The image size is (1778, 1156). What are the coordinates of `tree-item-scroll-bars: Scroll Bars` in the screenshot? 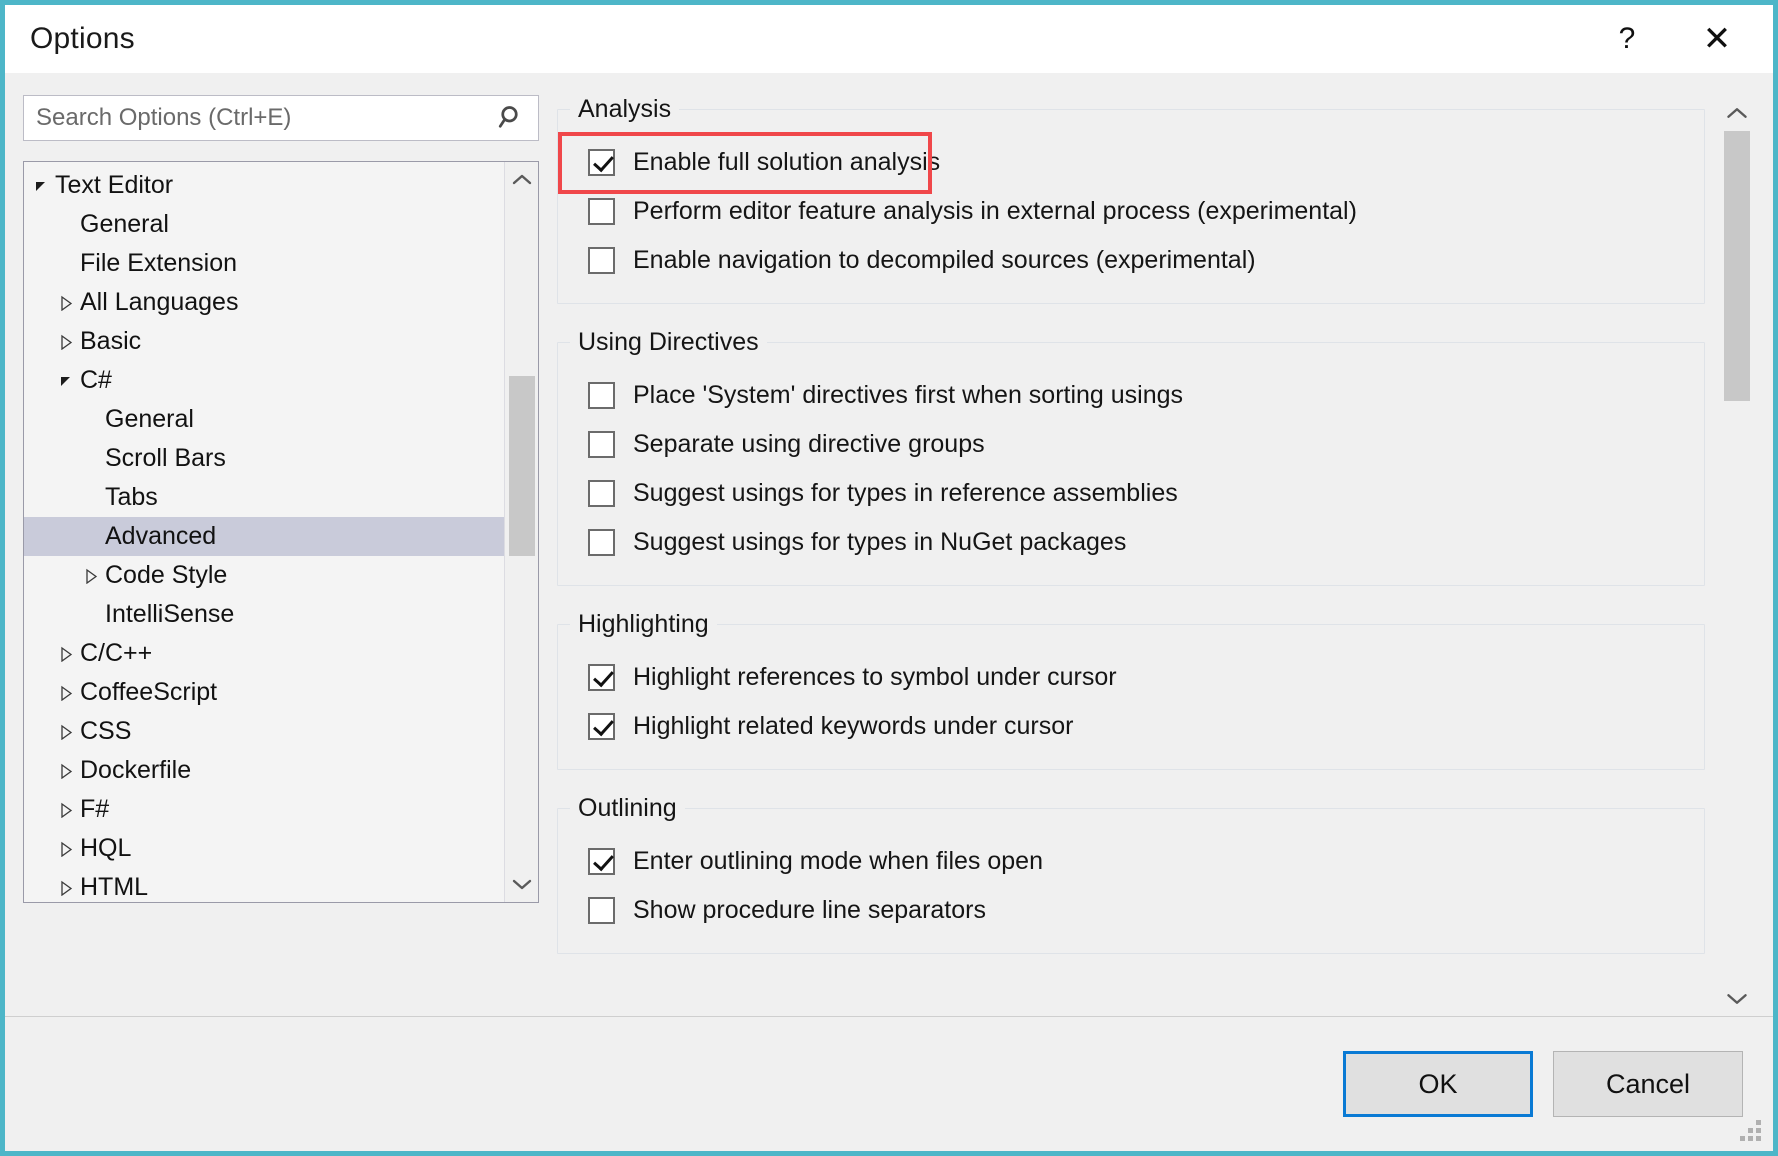 It's located at (264, 458).